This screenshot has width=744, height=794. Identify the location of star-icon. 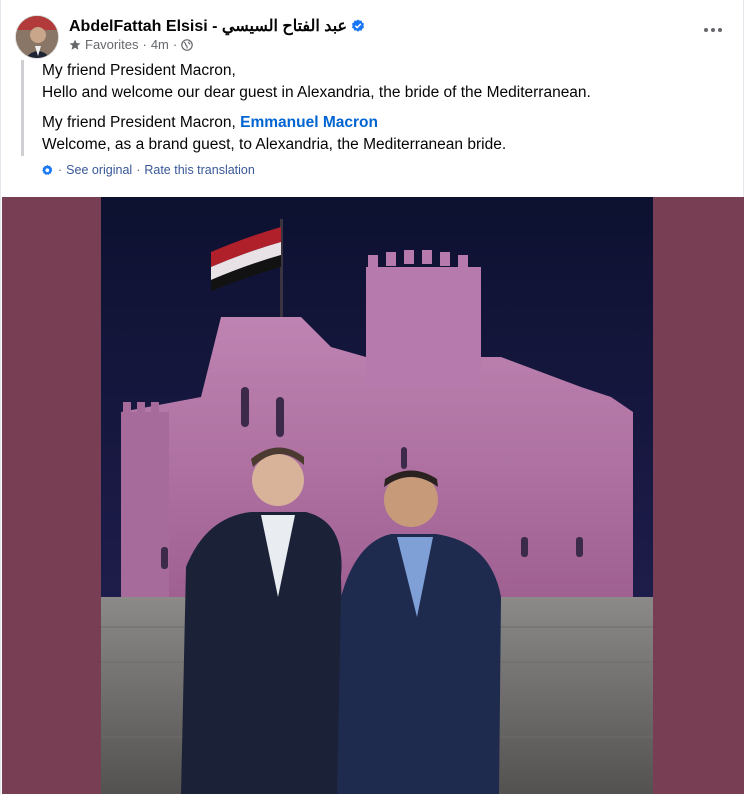
(75, 44).